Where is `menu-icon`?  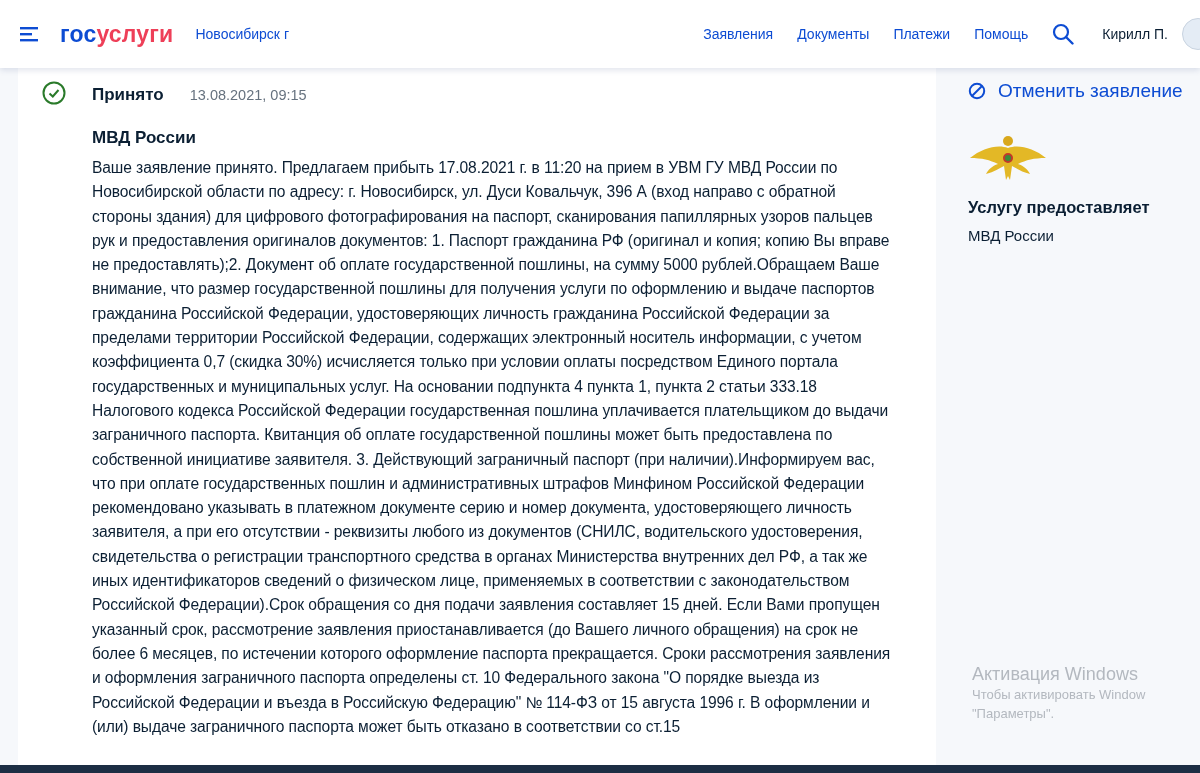 menu-icon is located at coordinates (30, 34).